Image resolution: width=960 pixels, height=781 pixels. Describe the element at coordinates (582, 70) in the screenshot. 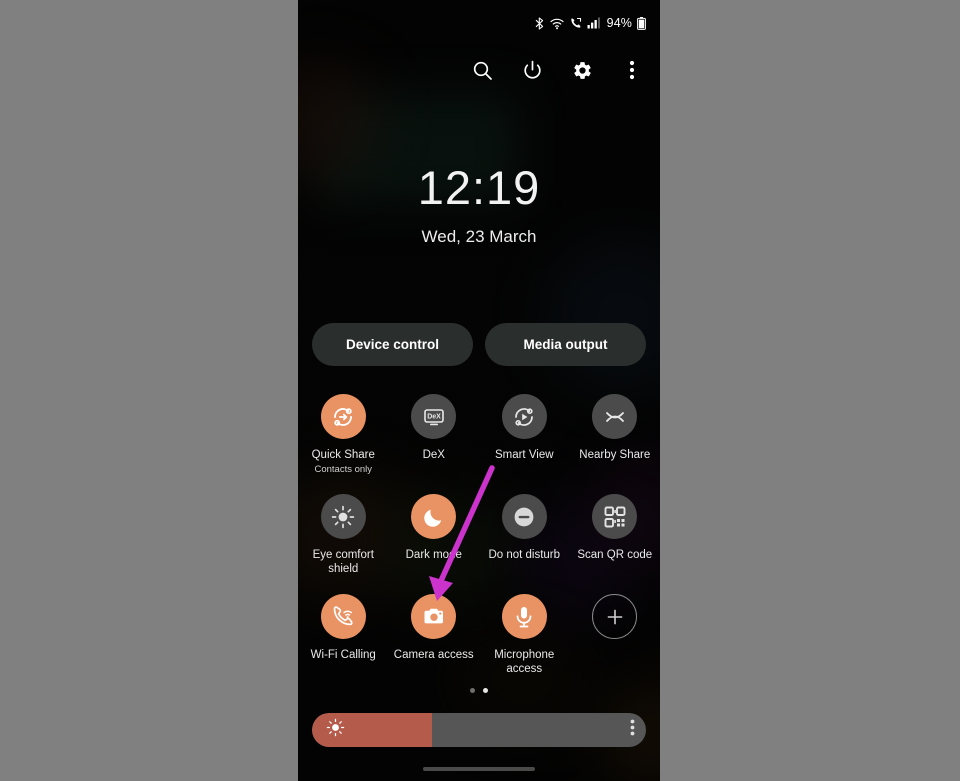

I see `gear-icon` at that location.